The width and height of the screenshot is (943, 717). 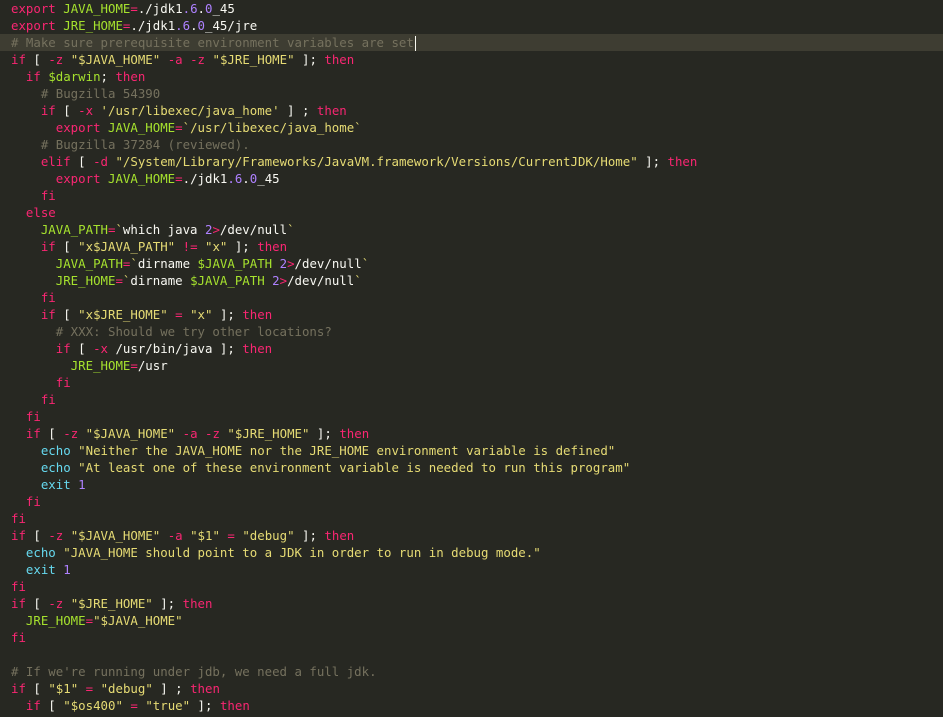 I want to click on number-token: 2, so click(x=276, y=280).